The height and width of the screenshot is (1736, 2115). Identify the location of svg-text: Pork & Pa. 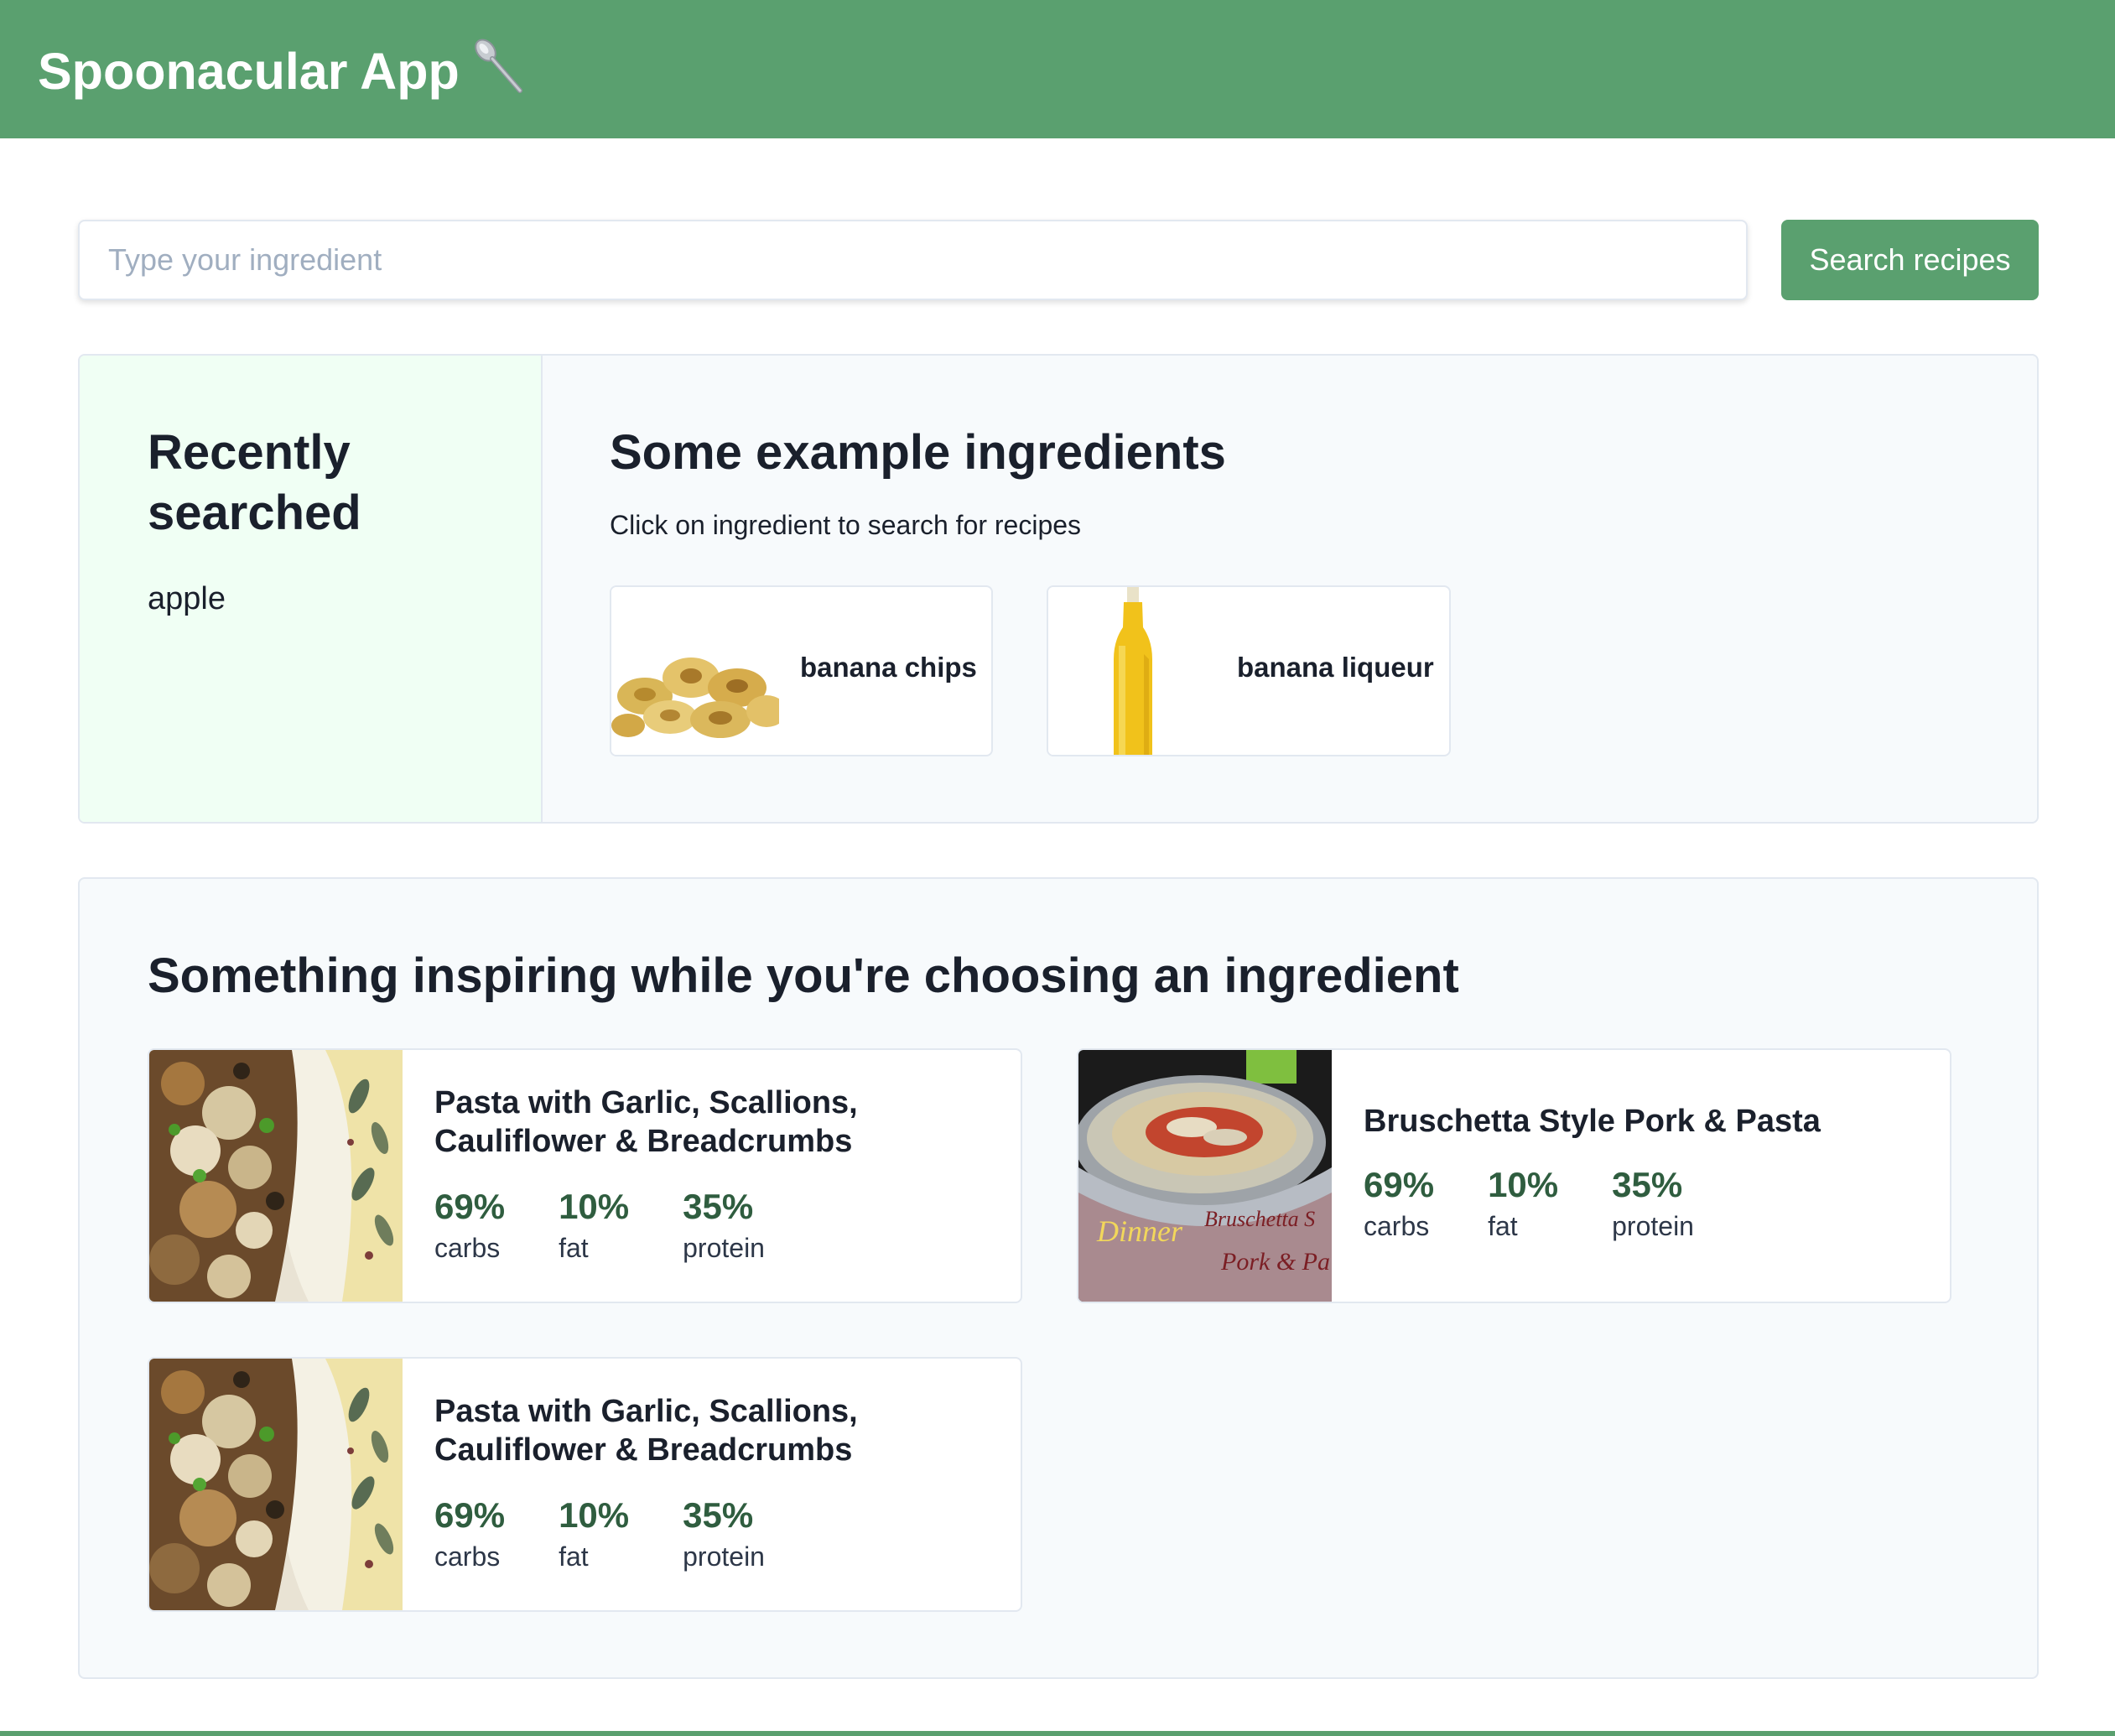
(1275, 1262).